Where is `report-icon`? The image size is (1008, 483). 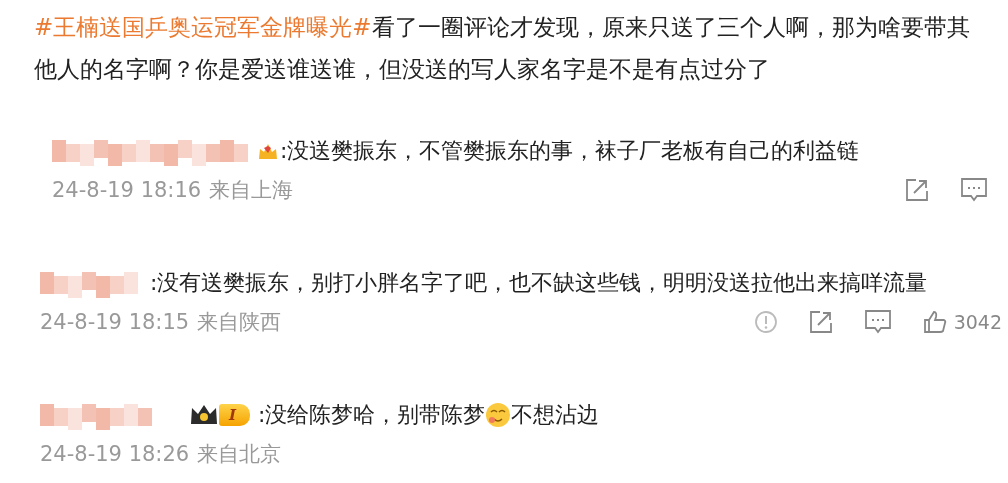
report-icon is located at coordinates (765, 322).